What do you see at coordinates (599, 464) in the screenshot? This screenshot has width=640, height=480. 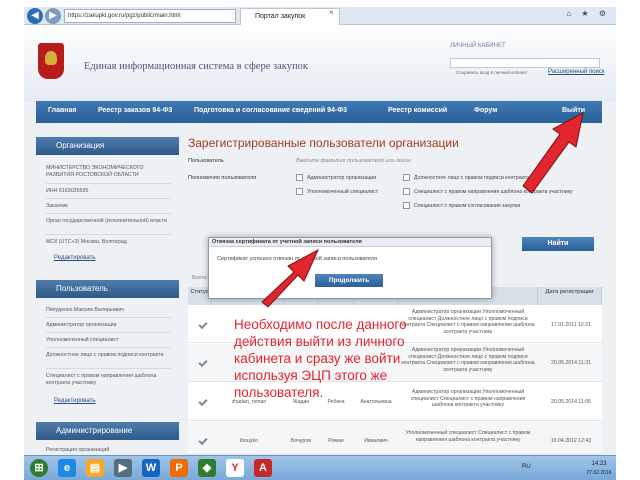 I see `clock-time: 14:23` at bounding box center [599, 464].